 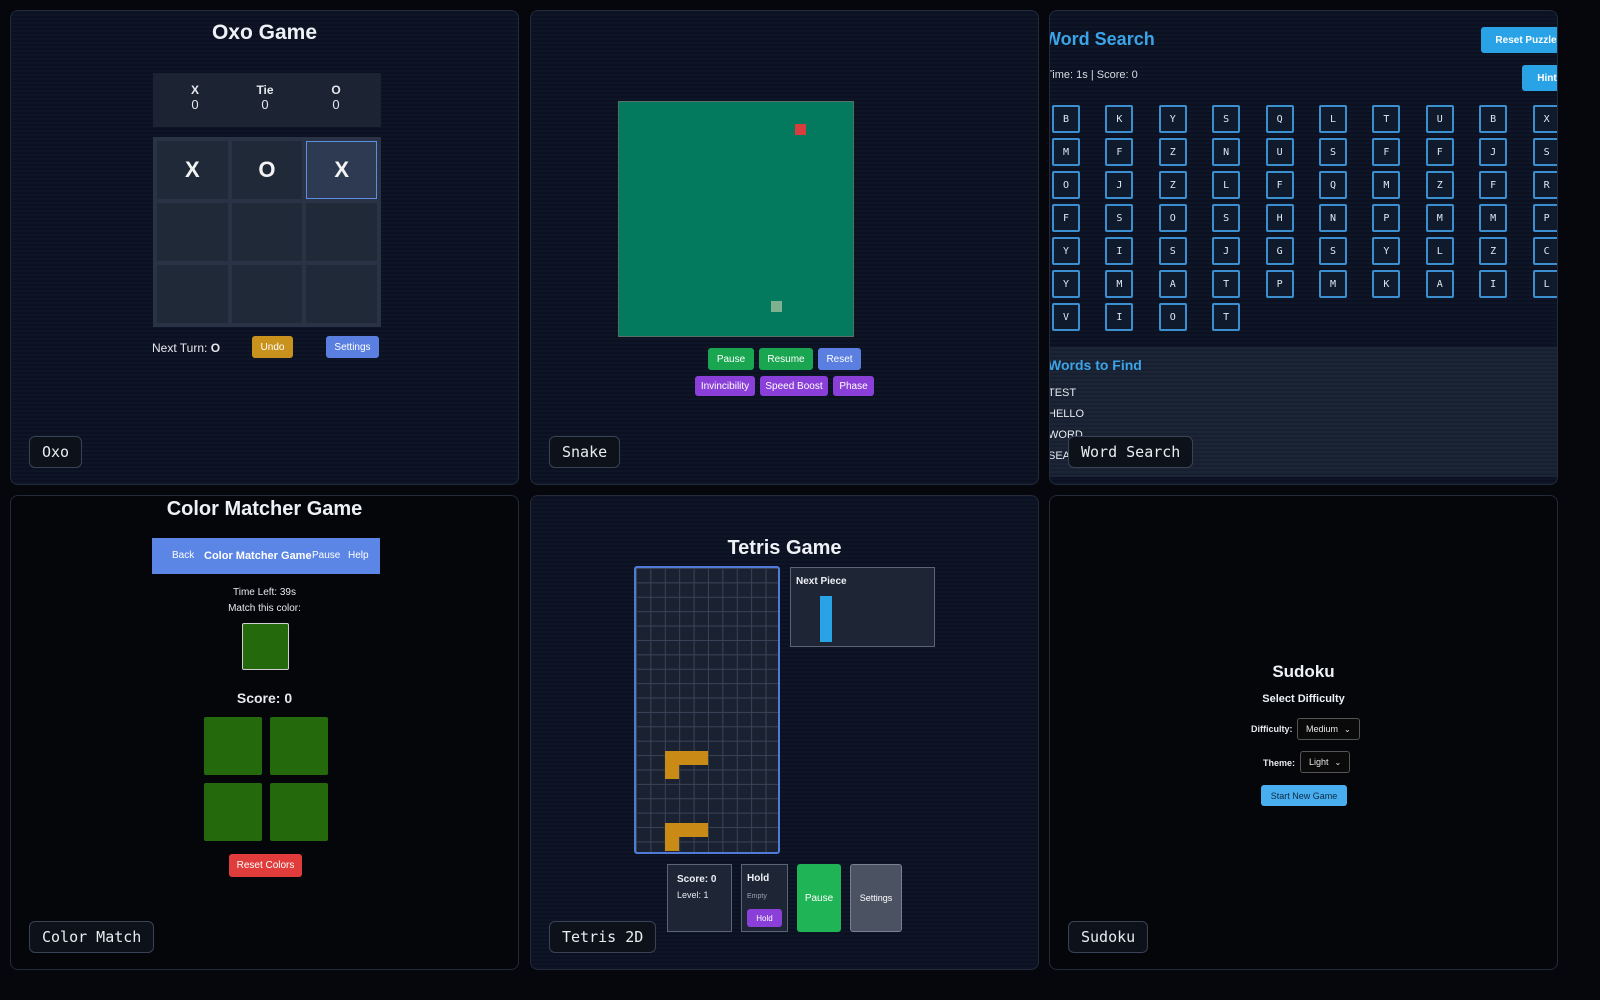 What do you see at coordinates (1304, 795) in the screenshot?
I see `start-new-game-button: Start New Game` at bounding box center [1304, 795].